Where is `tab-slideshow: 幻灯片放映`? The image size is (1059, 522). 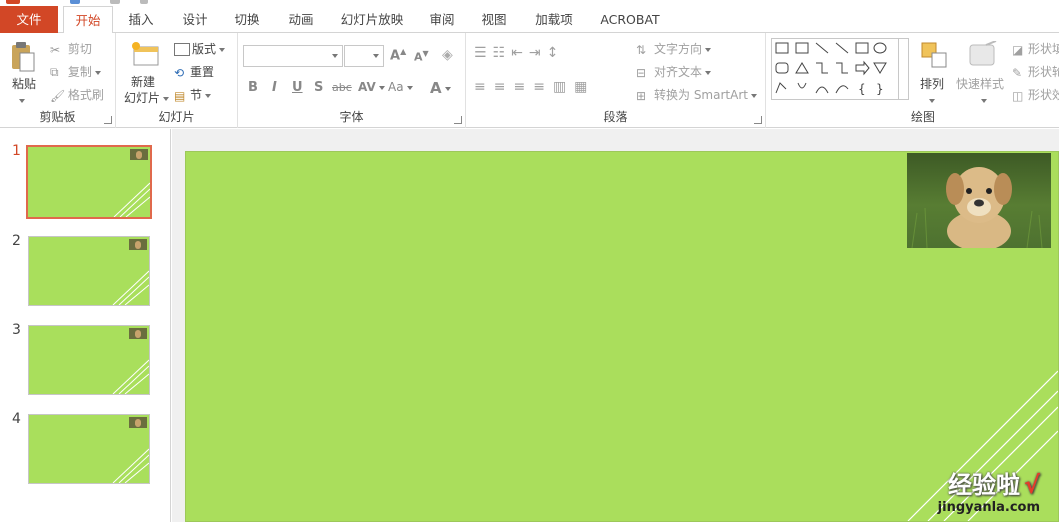 tab-slideshow: 幻灯片放映 is located at coordinates (372, 19).